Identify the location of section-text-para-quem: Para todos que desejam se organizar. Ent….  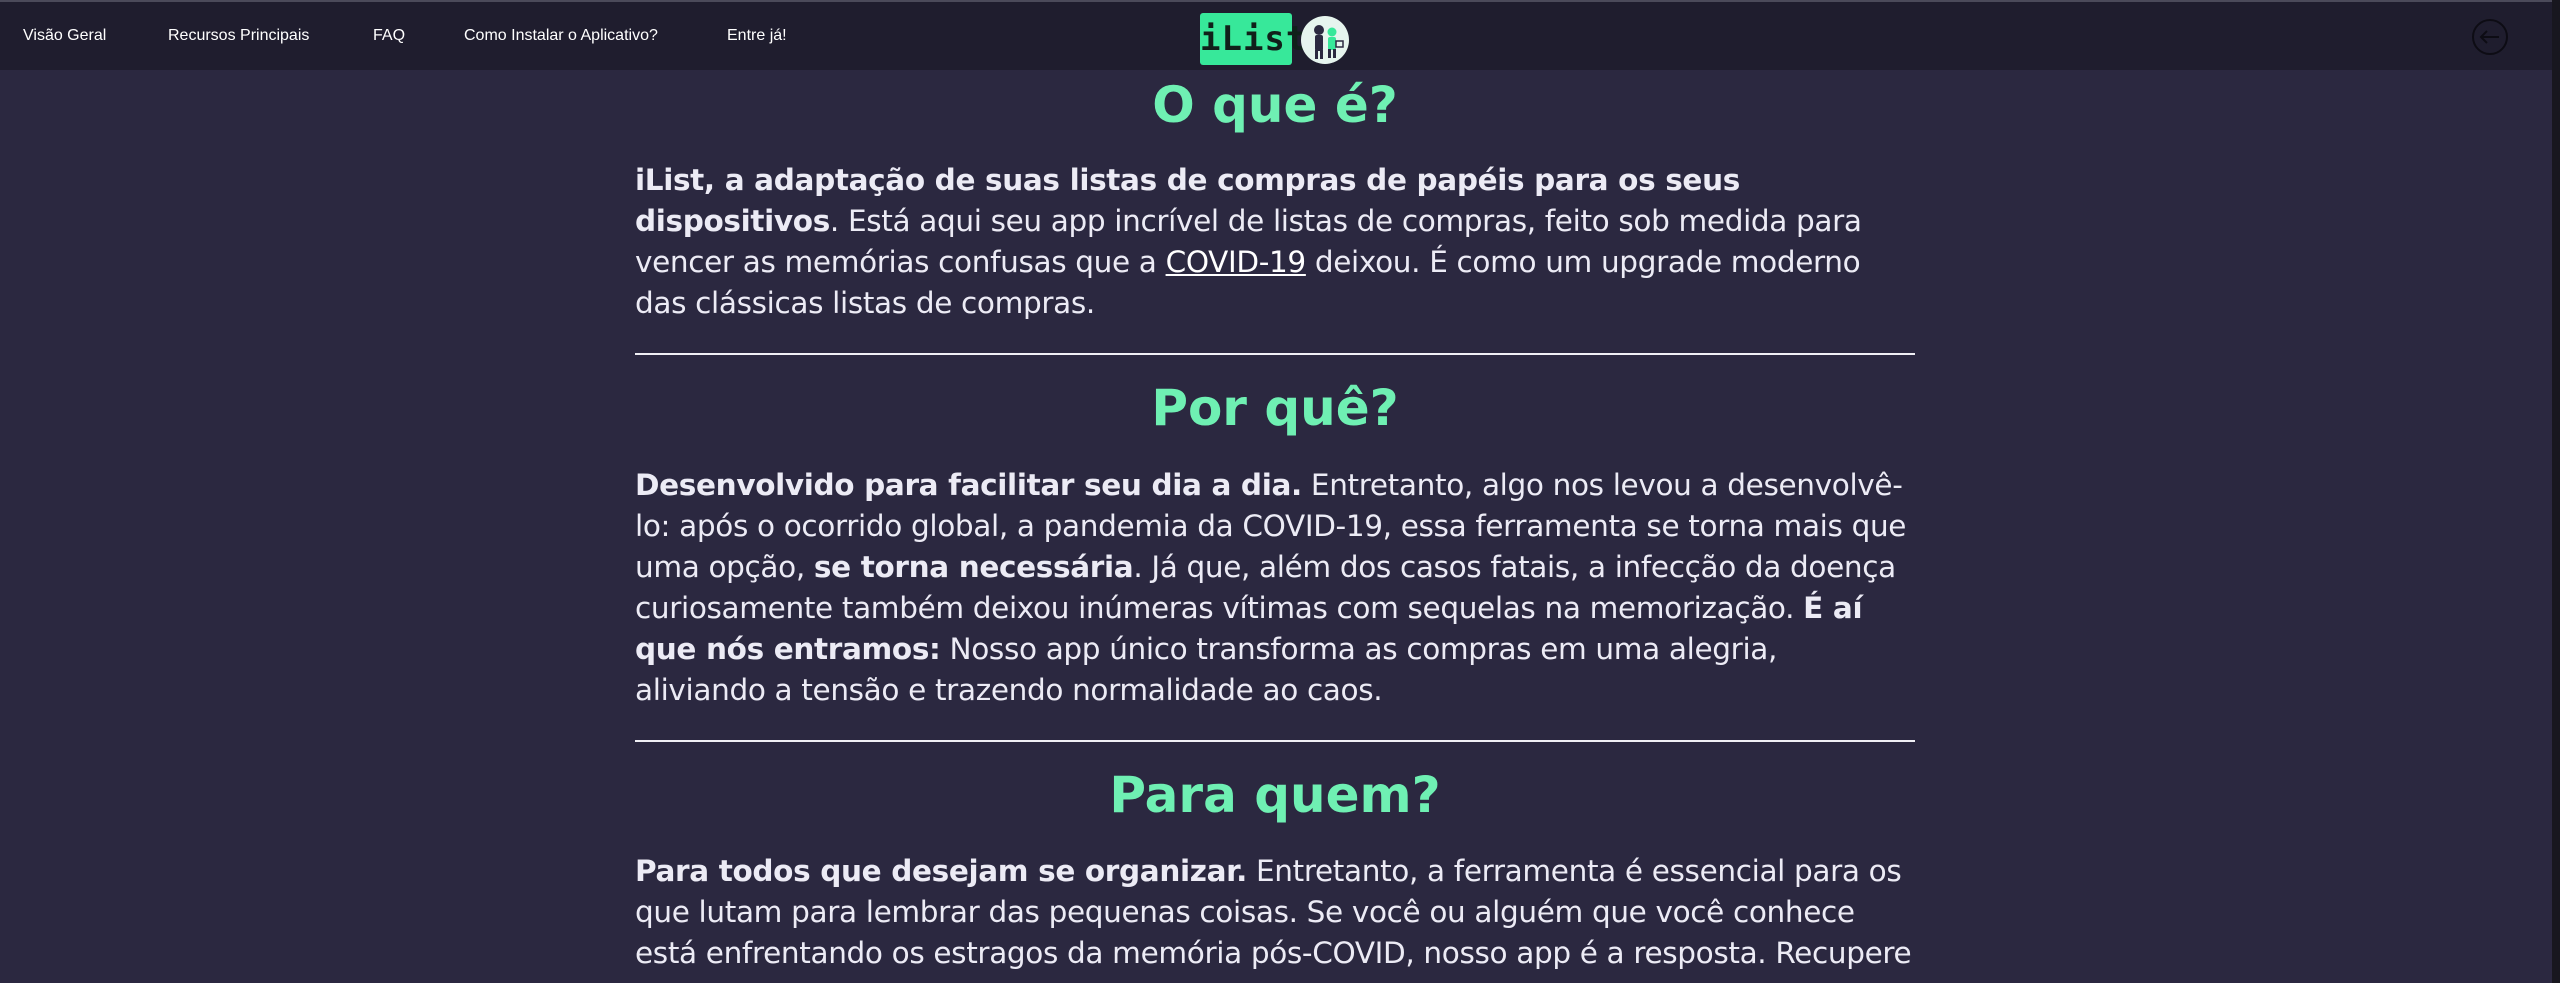
(1275, 917).